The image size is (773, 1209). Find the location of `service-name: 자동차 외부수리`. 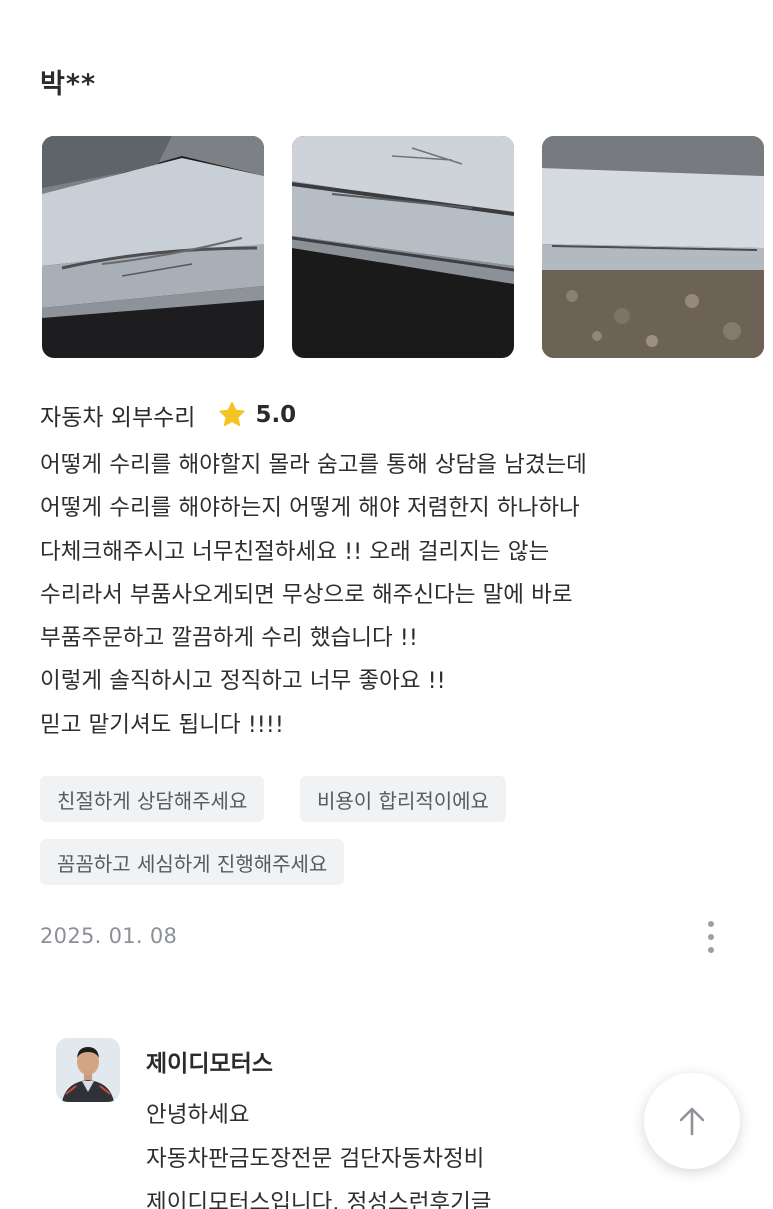

service-name: 자동차 외부수리 is located at coordinates (118, 418).